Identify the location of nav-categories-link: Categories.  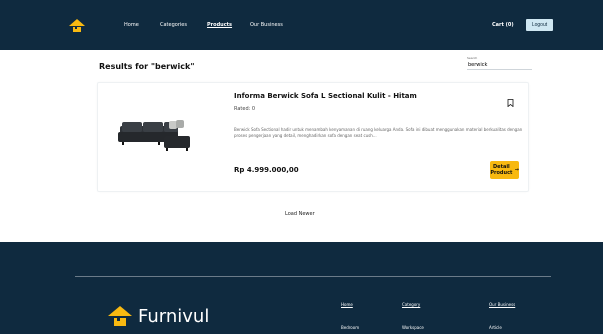
(173, 25).